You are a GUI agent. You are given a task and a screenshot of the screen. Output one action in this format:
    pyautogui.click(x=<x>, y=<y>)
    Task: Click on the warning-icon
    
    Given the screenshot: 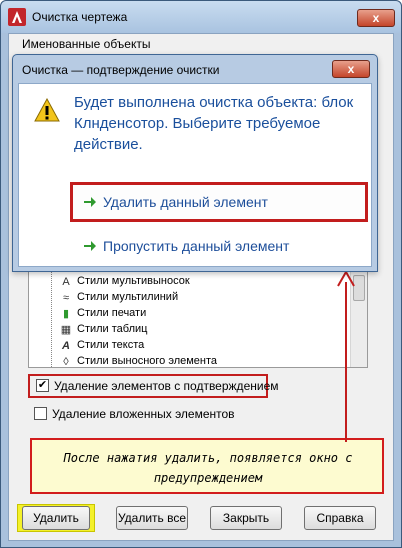 What is the action you would take?
    pyautogui.click(x=47, y=110)
    